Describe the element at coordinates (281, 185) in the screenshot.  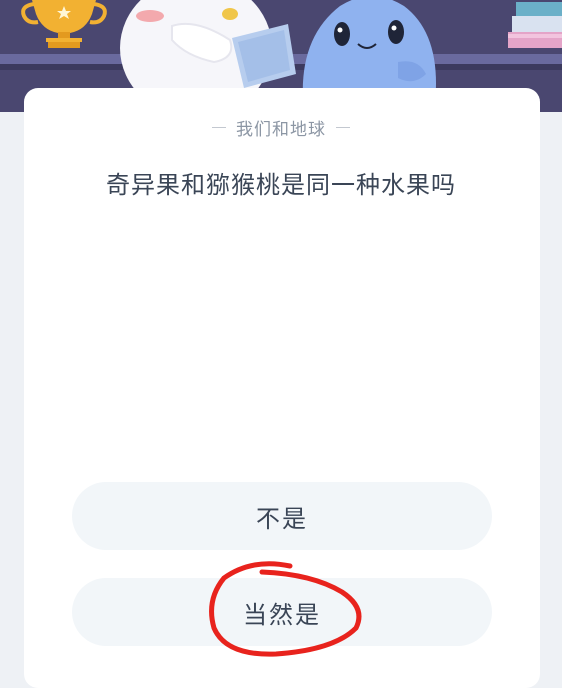
I see `question-text: 奇异果和猕猴桃是同一种水果吗` at that location.